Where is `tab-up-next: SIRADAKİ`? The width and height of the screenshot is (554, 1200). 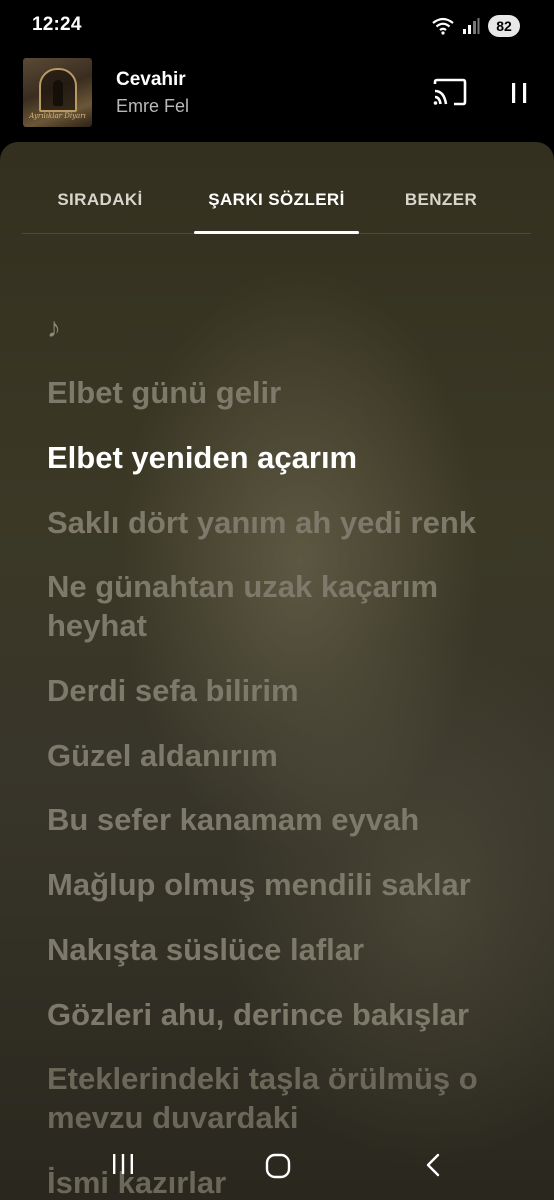 tab-up-next: SIRADAKİ is located at coordinates (100, 200).